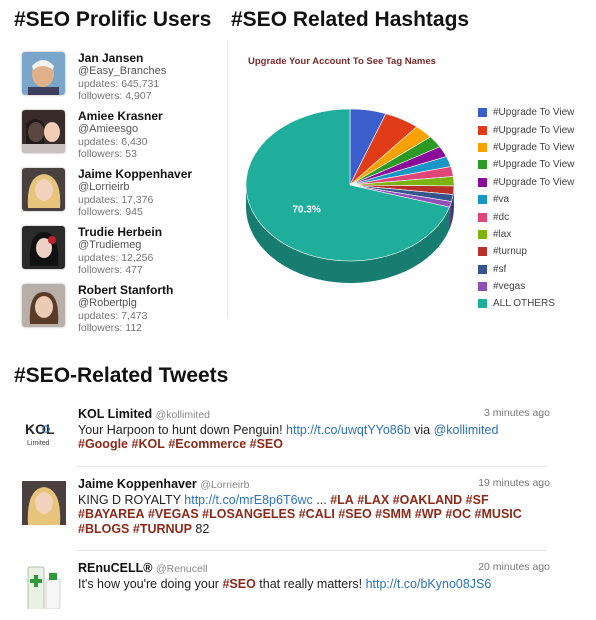  Describe the element at coordinates (342, 61) in the screenshot. I see `chart-title: Upgrade Your Account To See Tag Names` at that location.